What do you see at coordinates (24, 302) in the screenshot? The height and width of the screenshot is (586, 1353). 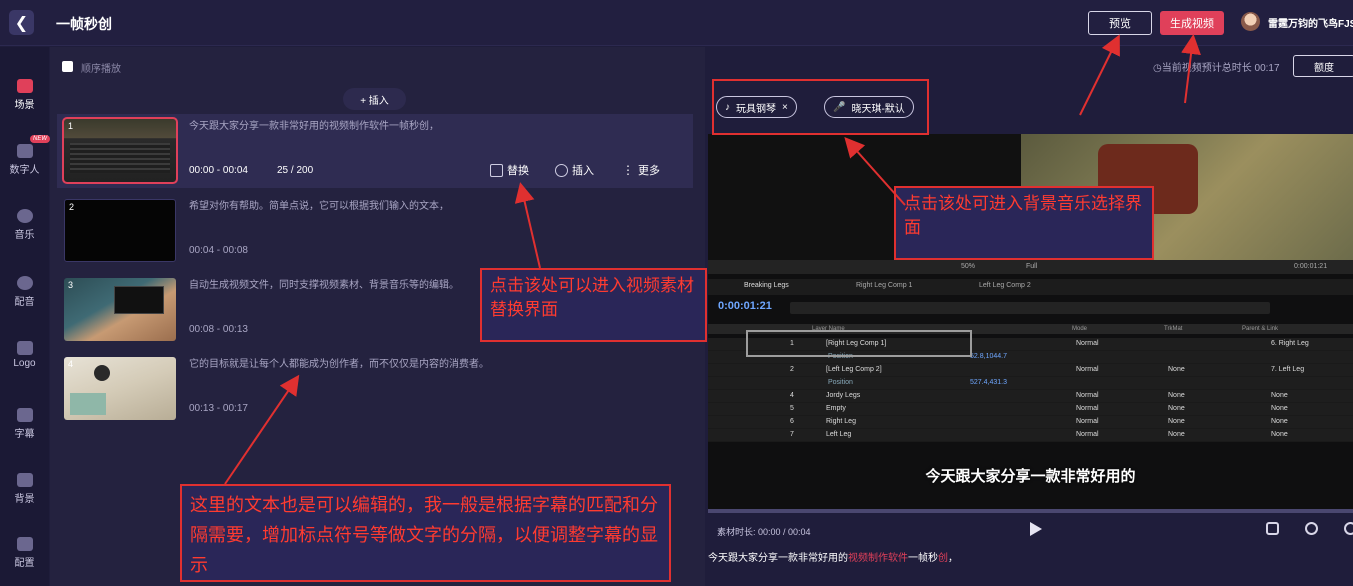 I see `sidebar-item-label: 配音` at bounding box center [24, 302].